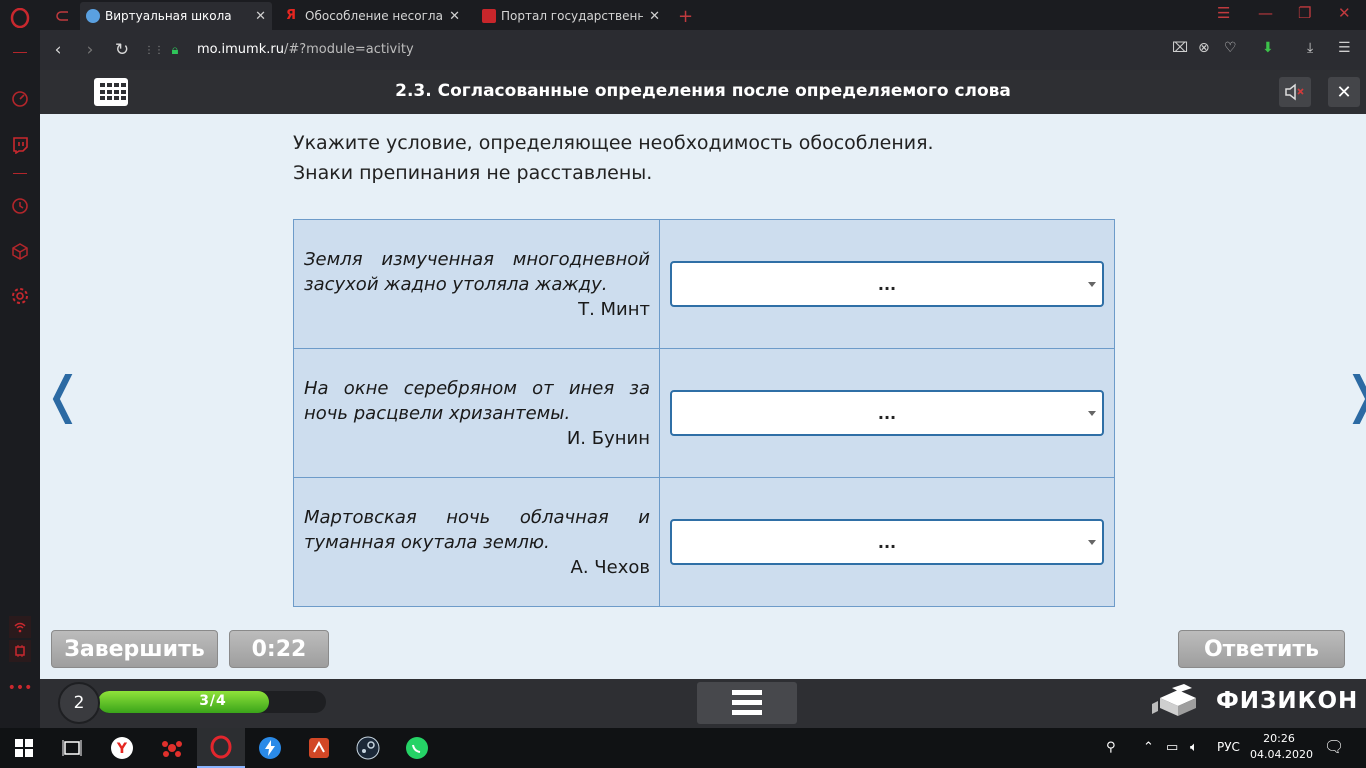  I want to click on snapshot-camera-icon: ⌧, so click(1180, 48).